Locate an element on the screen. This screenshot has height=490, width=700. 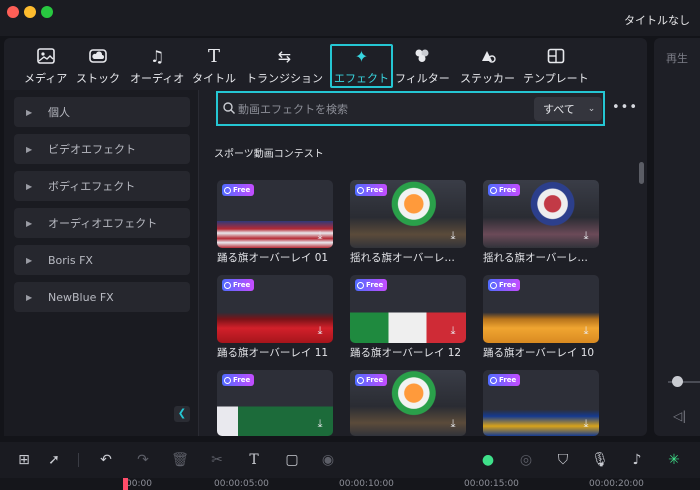
sidebar-item-body-effects: ▶ ボディエフェクト is located at coordinates (102, 186).